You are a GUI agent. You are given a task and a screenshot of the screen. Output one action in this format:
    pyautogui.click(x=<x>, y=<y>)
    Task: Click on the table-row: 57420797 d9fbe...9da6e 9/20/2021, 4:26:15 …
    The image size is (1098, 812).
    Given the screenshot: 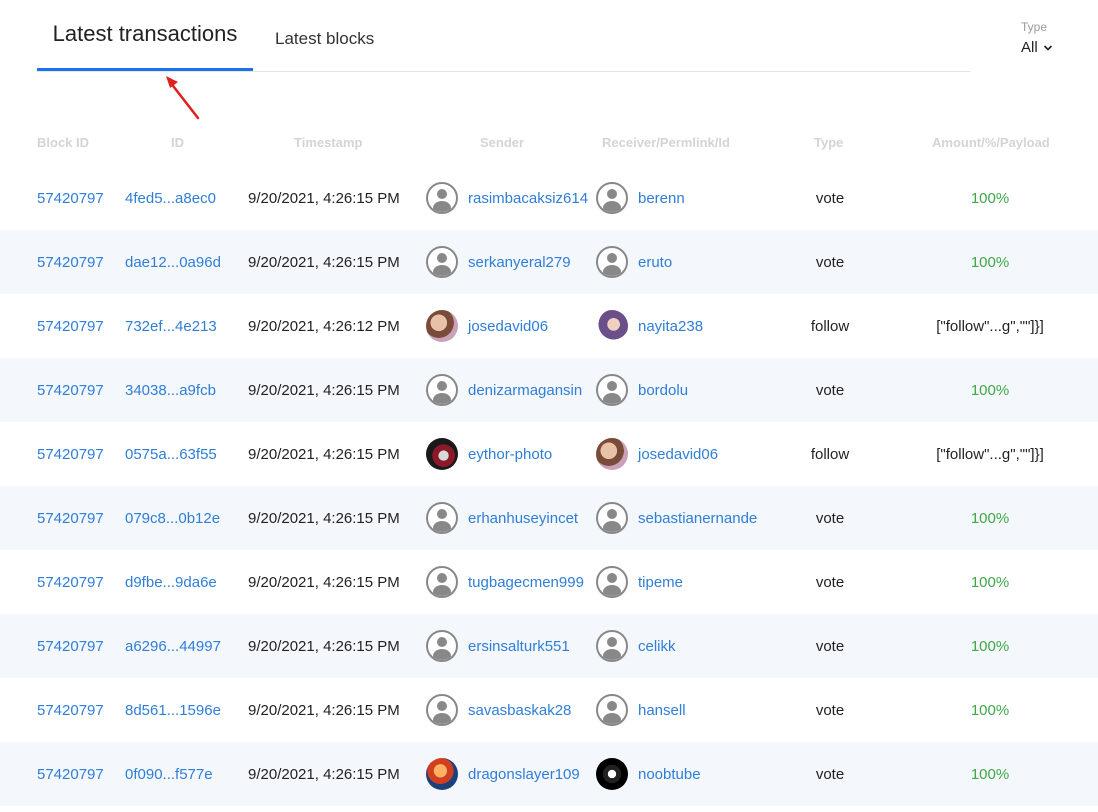 What is the action you would take?
    pyautogui.click(x=549, y=582)
    